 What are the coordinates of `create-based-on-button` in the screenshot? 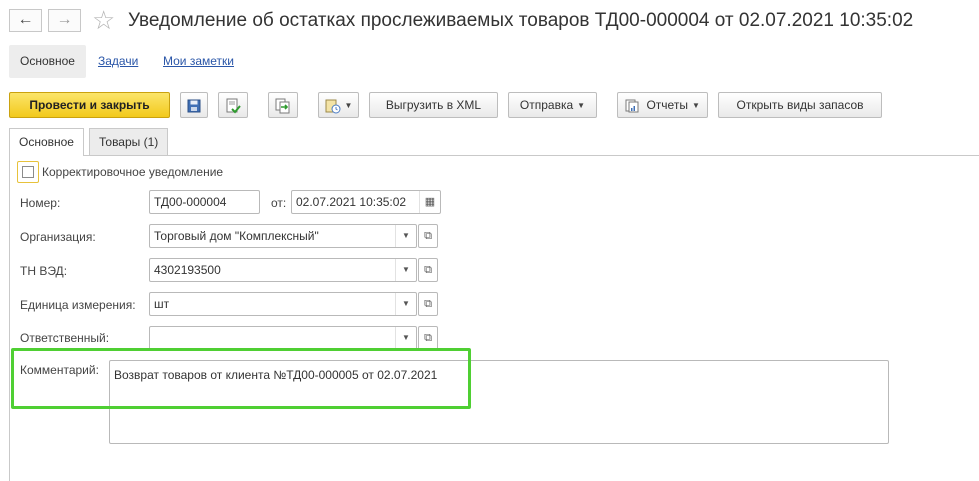 It's located at (283, 105).